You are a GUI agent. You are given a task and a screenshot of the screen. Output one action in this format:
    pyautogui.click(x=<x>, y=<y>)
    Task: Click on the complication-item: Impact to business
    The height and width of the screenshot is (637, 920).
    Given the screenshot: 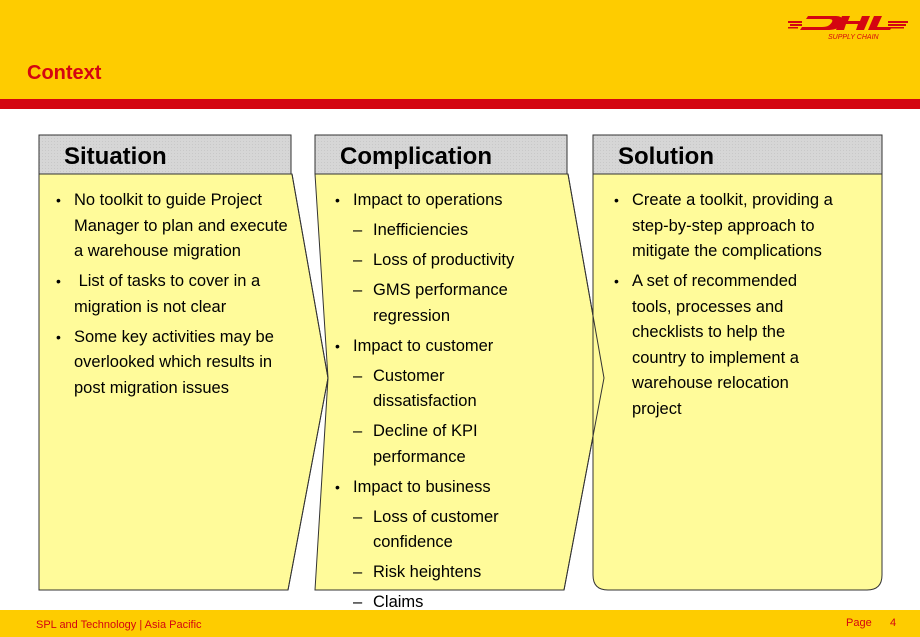 What is the action you would take?
    pyautogui.click(x=455, y=488)
    